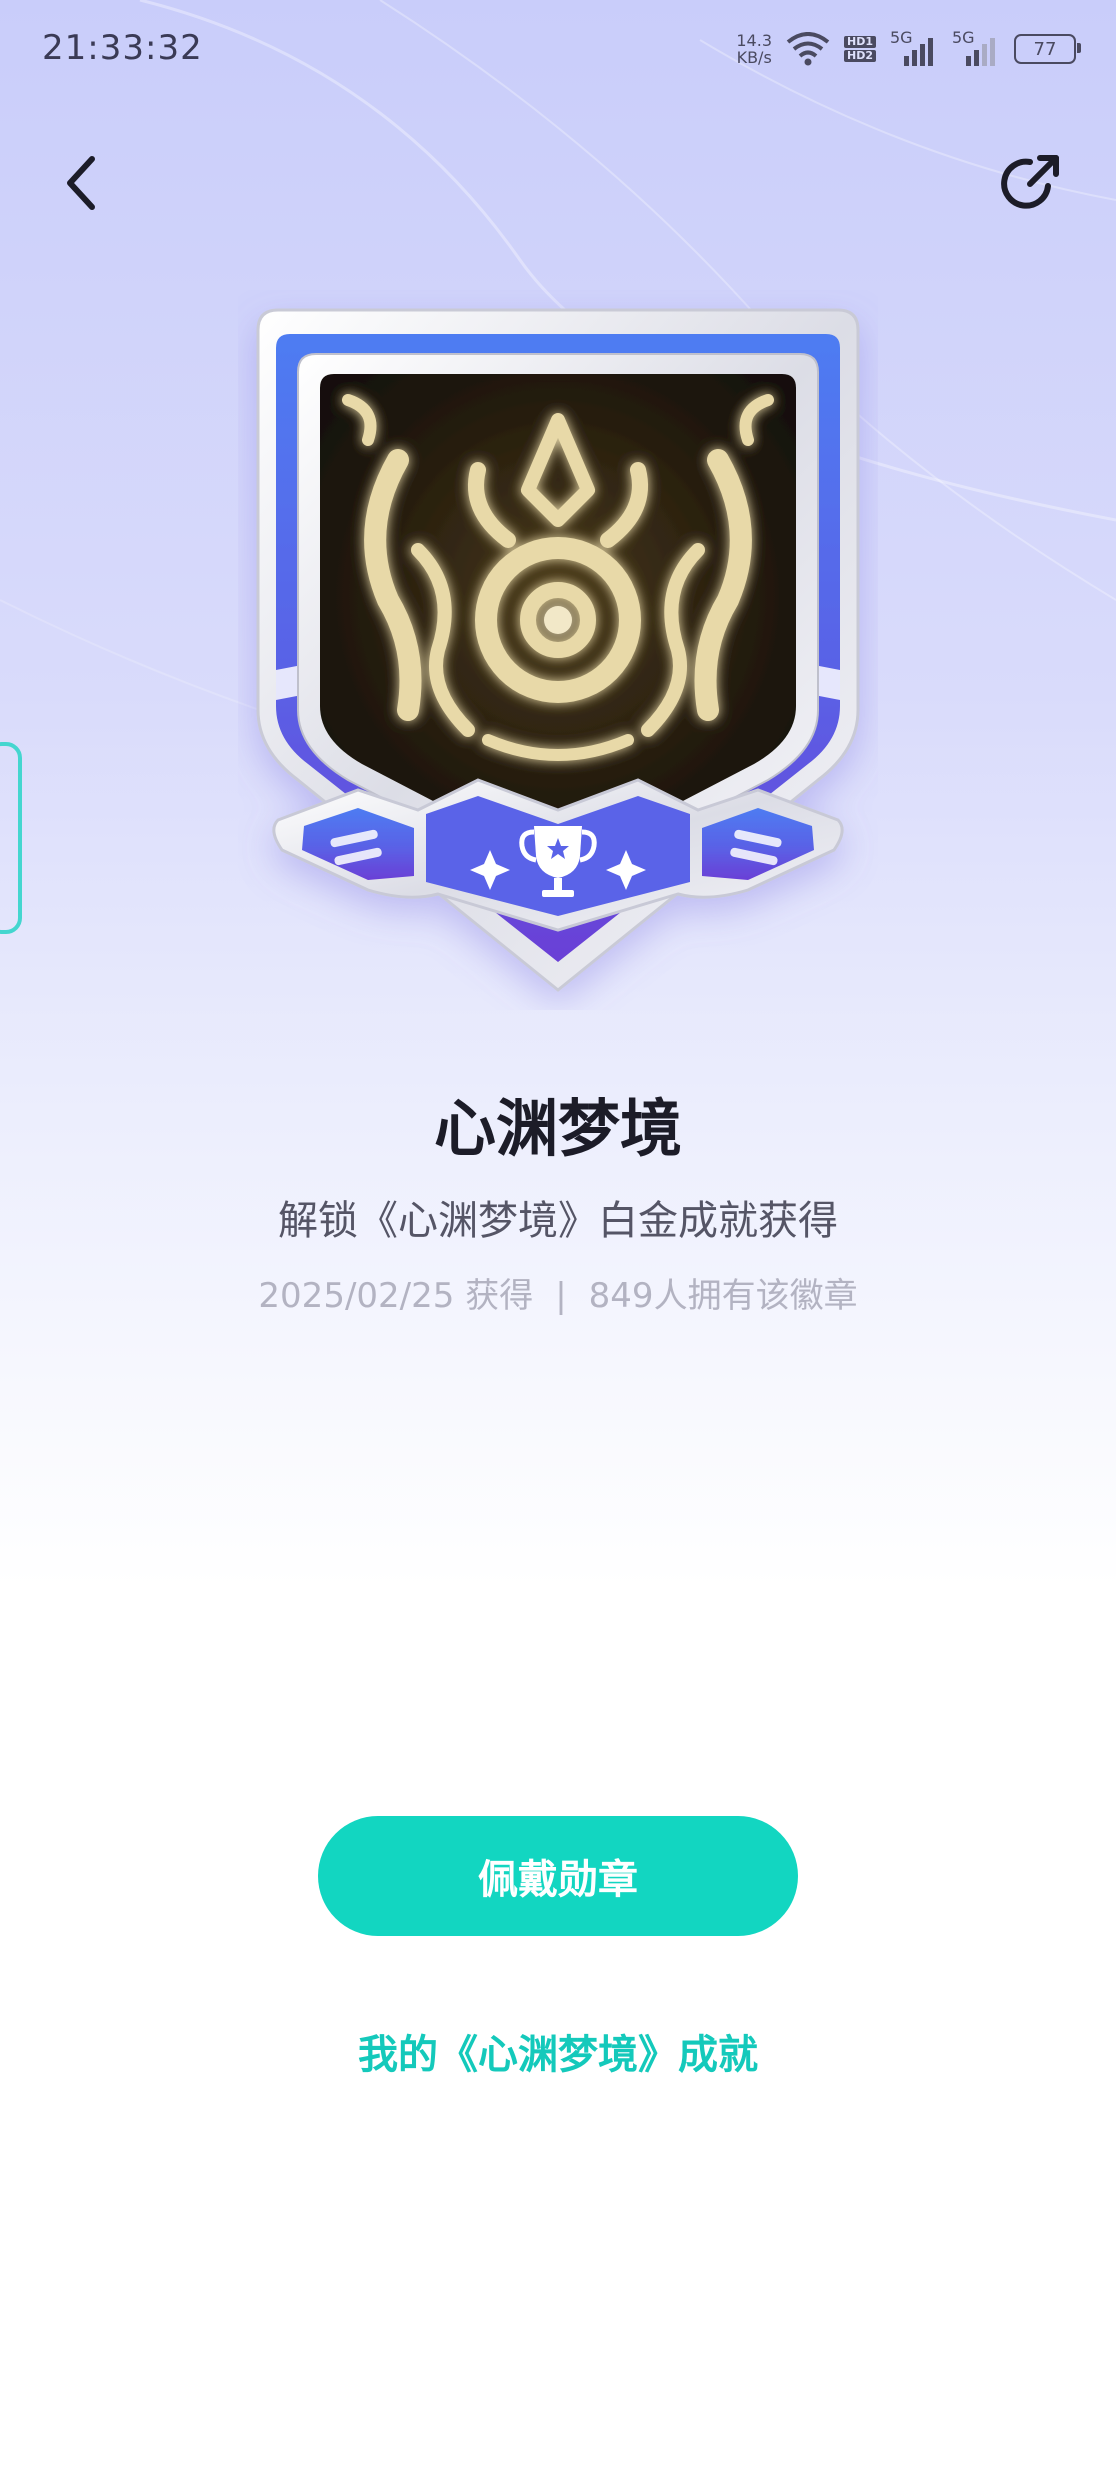  Describe the element at coordinates (1047, 49) in the screenshot. I see `battery-icon: 77` at that location.